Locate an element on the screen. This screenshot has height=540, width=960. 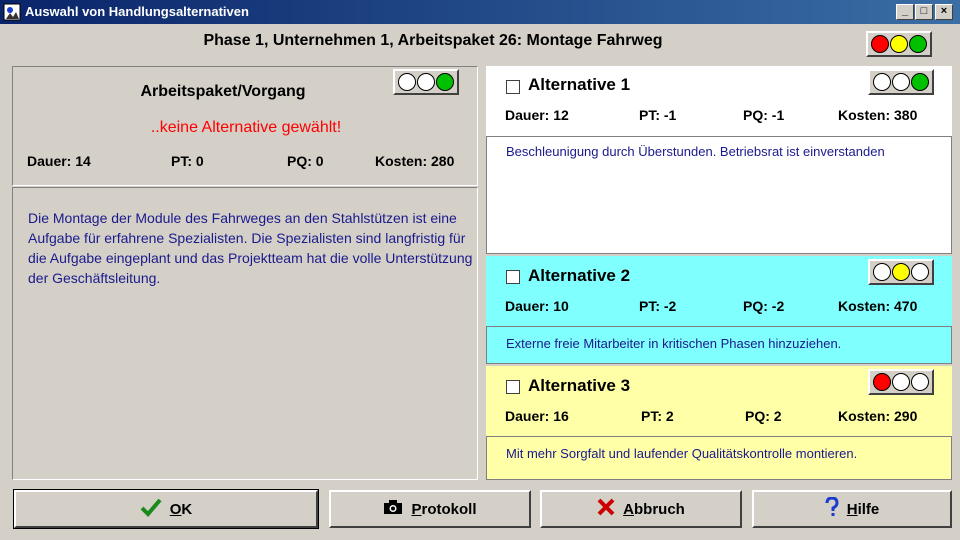
alternative-3-traffic-light is located at coordinates (901, 382).